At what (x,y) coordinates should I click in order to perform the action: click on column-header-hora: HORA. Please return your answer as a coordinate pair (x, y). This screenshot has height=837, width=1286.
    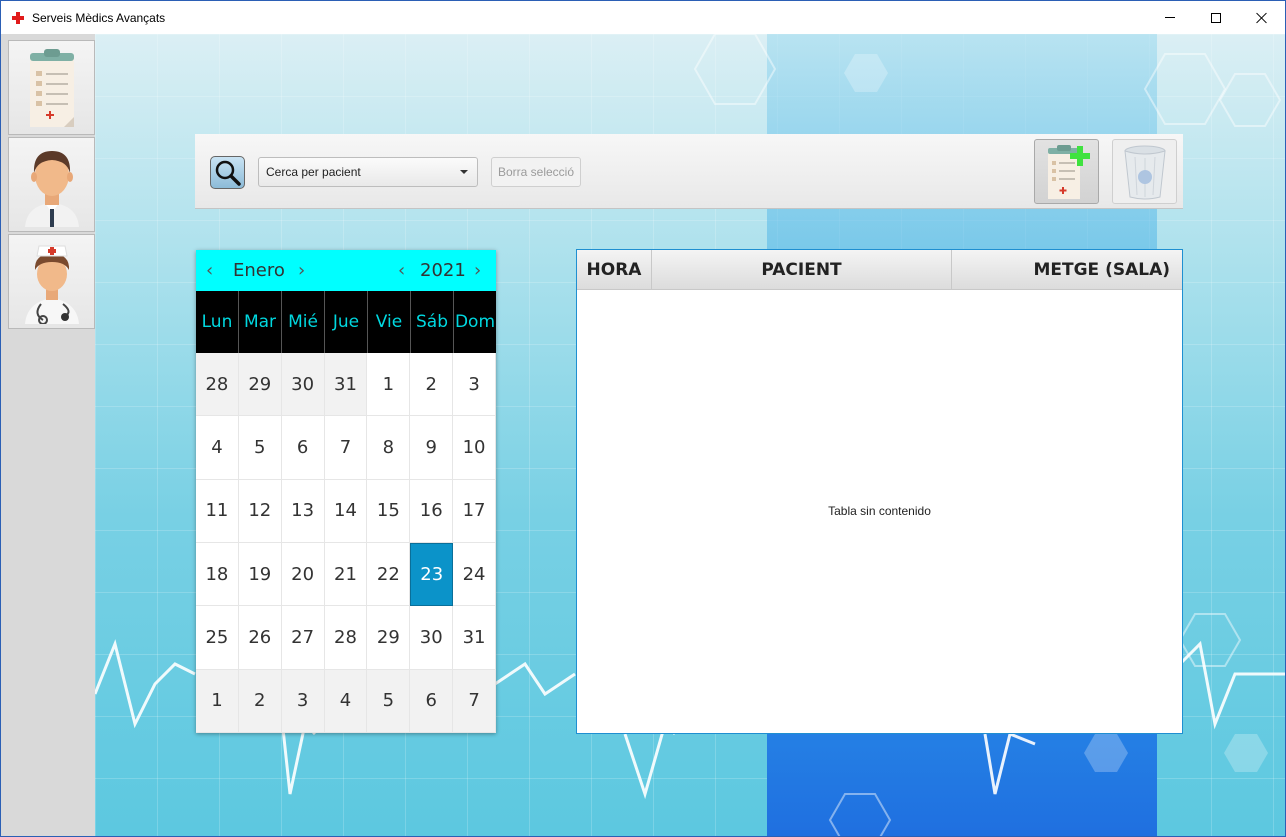
    Looking at the image, I should click on (614, 269).